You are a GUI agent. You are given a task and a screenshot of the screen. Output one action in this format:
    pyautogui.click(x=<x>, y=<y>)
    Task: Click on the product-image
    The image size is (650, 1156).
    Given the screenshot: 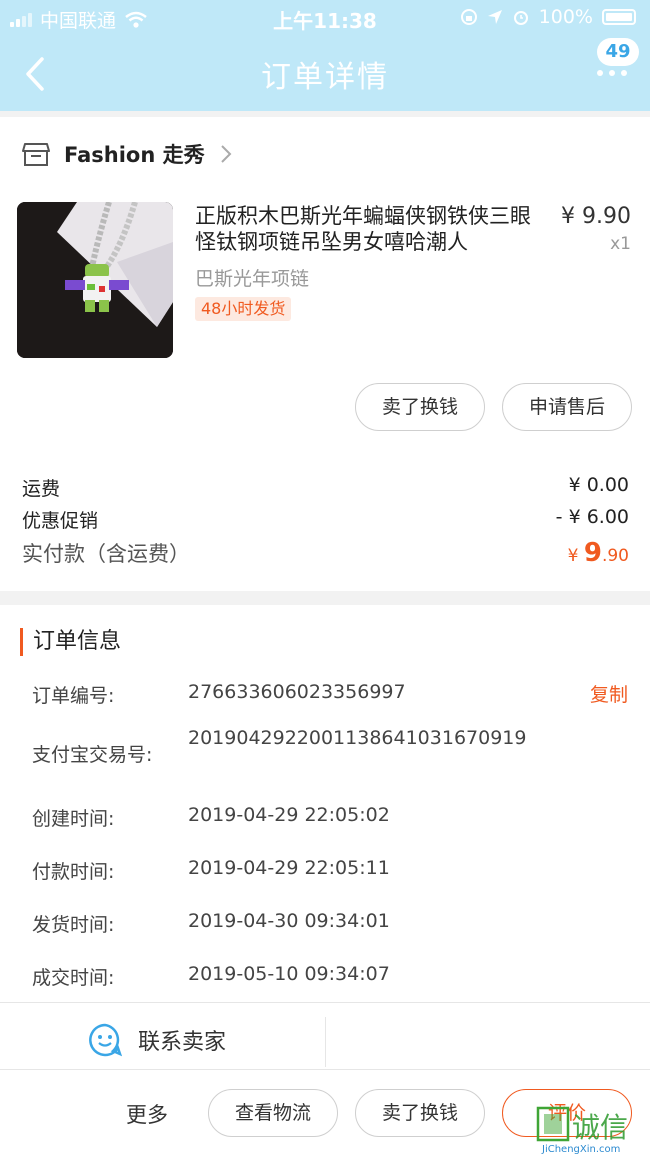 What is the action you would take?
    pyautogui.click(x=95, y=280)
    